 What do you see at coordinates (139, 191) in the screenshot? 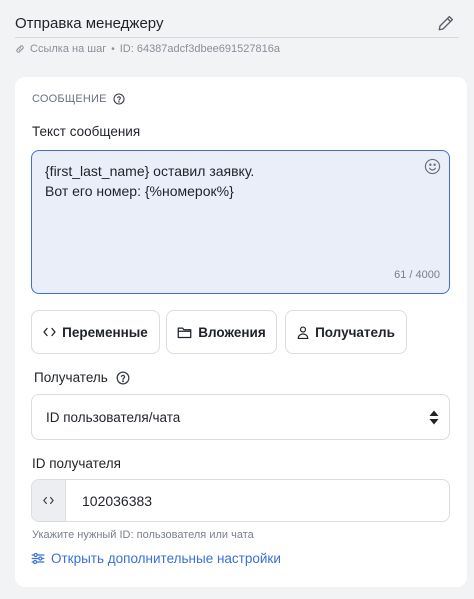
I see `message-line: Вот его номер: {%номерок%}` at bounding box center [139, 191].